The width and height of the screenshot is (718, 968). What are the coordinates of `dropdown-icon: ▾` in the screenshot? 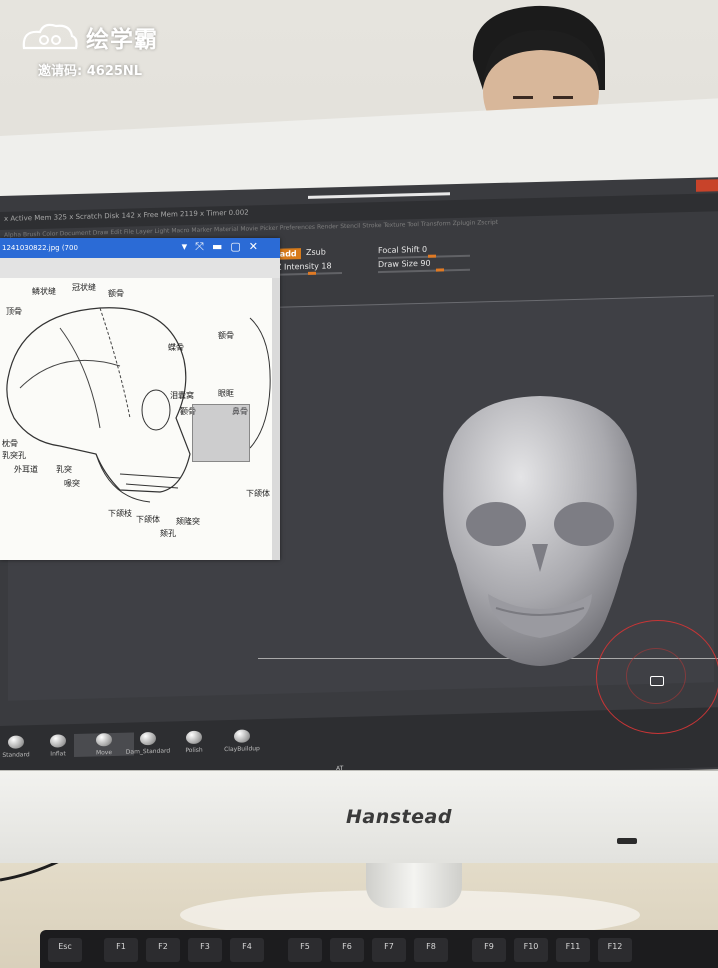 It's located at (185, 247).